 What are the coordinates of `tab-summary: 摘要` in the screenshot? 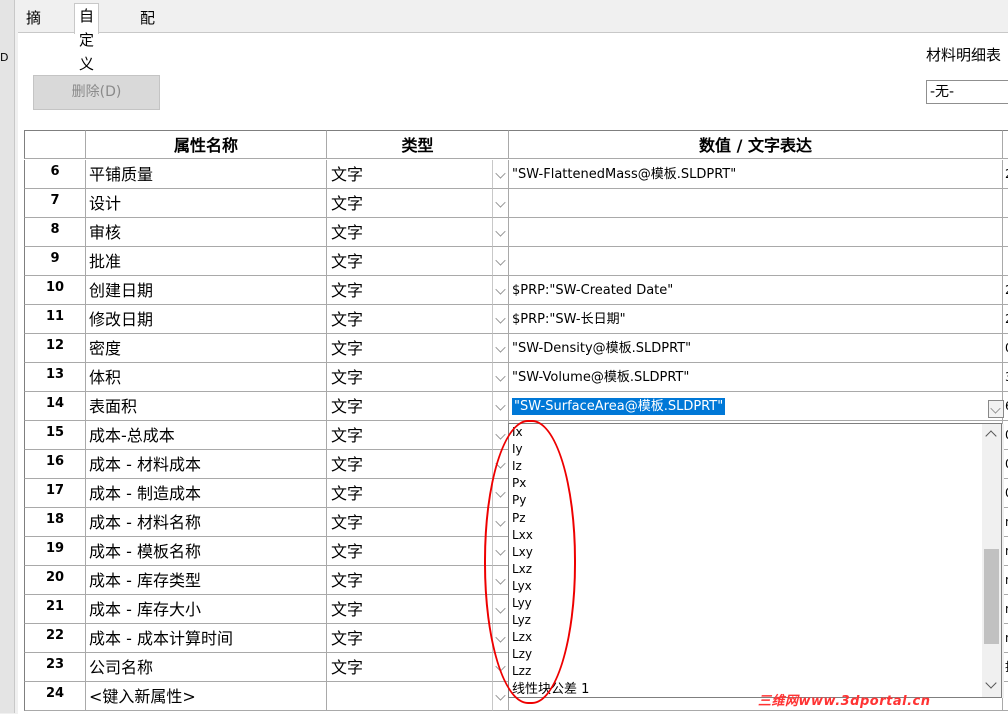 It's located at (33, 28).